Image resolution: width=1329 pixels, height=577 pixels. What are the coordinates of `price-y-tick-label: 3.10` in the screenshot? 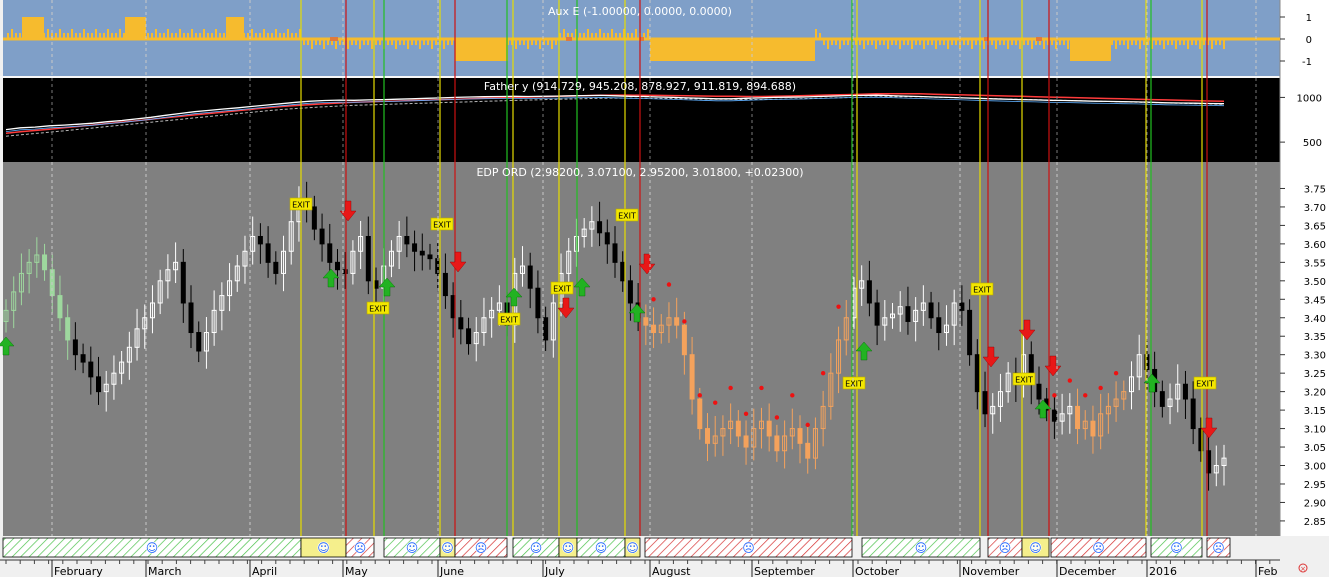 It's located at (1315, 430).